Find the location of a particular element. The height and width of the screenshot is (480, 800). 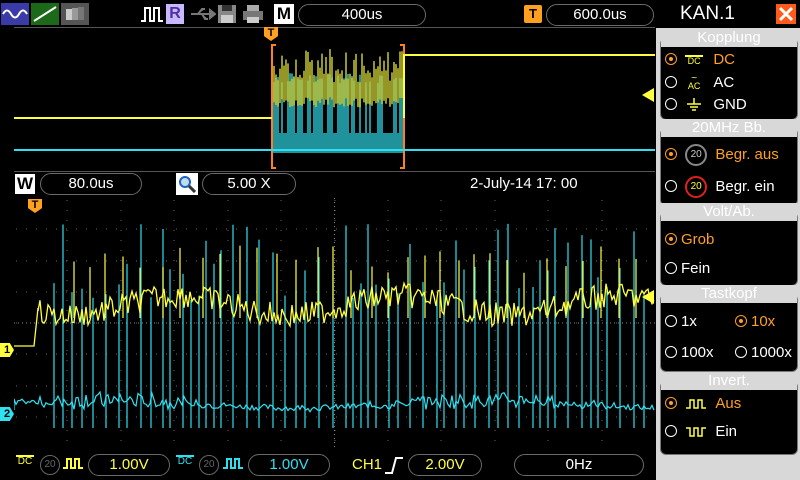

volts-option-coarse: Grob is located at coordinates (689, 240).